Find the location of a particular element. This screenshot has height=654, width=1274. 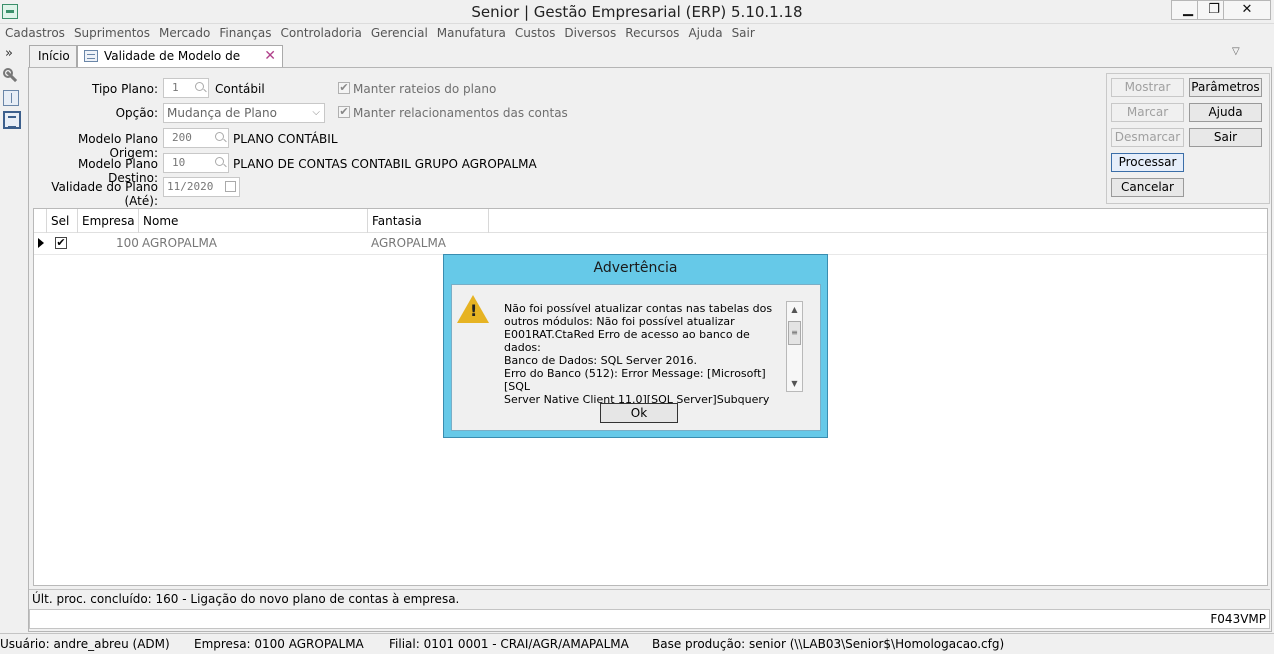

expand-icon: » is located at coordinates (9, 53).